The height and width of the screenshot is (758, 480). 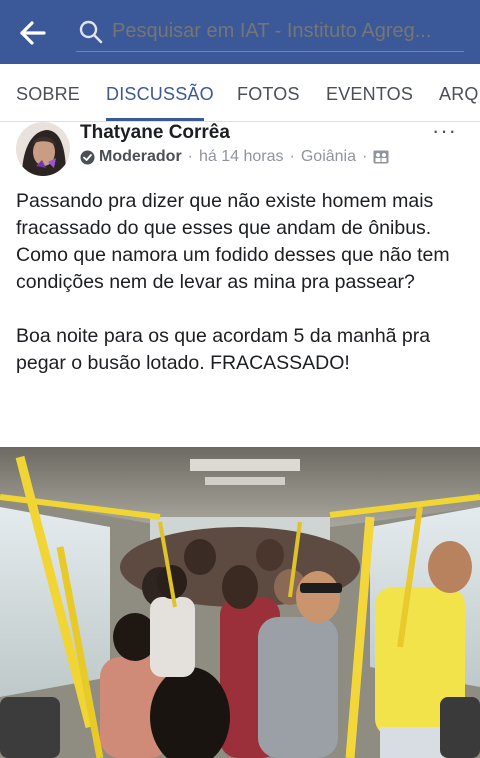 I want to click on arrow-left-icon, so click(x=33, y=33).